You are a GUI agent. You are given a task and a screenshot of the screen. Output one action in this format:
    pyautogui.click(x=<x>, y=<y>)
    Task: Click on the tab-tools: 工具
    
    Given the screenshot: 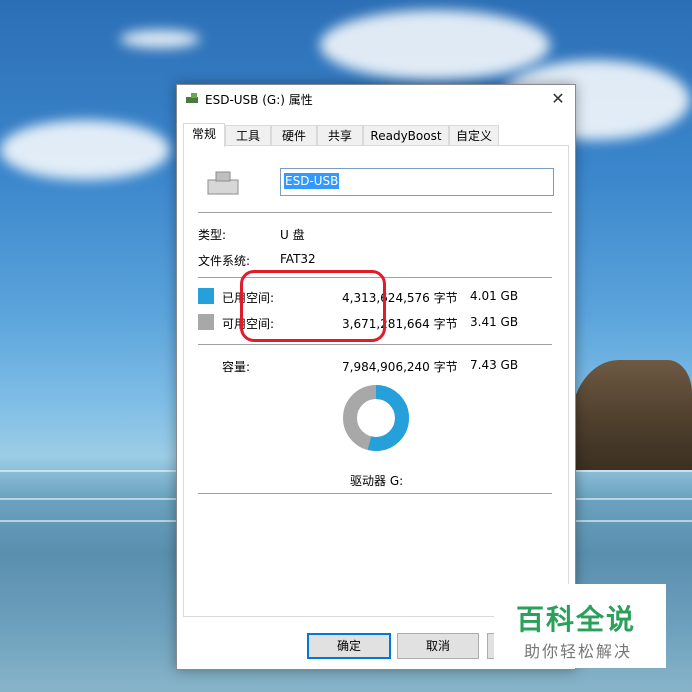 What is the action you would take?
    pyautogui.click(x=248, y=135)
    